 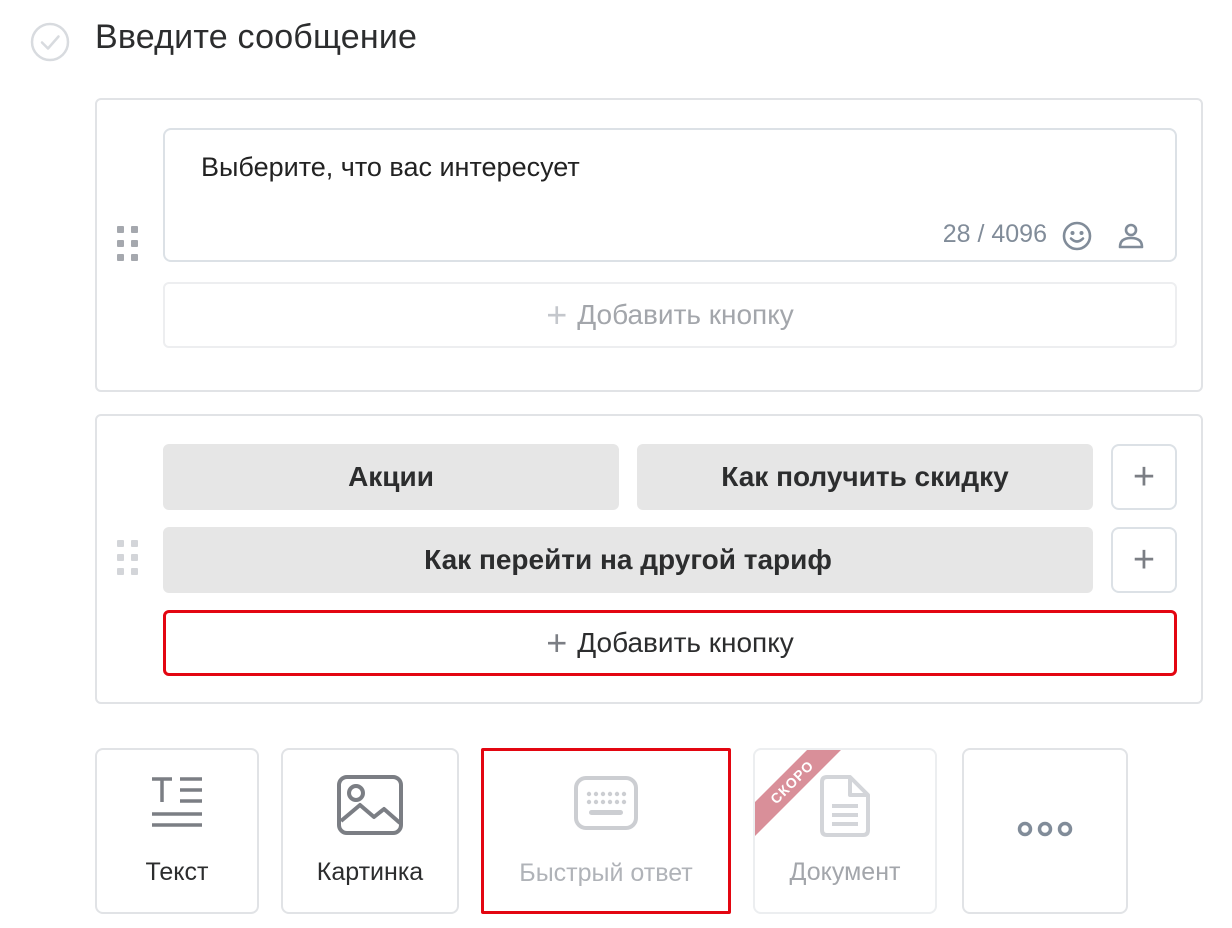 I want to click on tool-more-button, so click(x=1045, y=831).